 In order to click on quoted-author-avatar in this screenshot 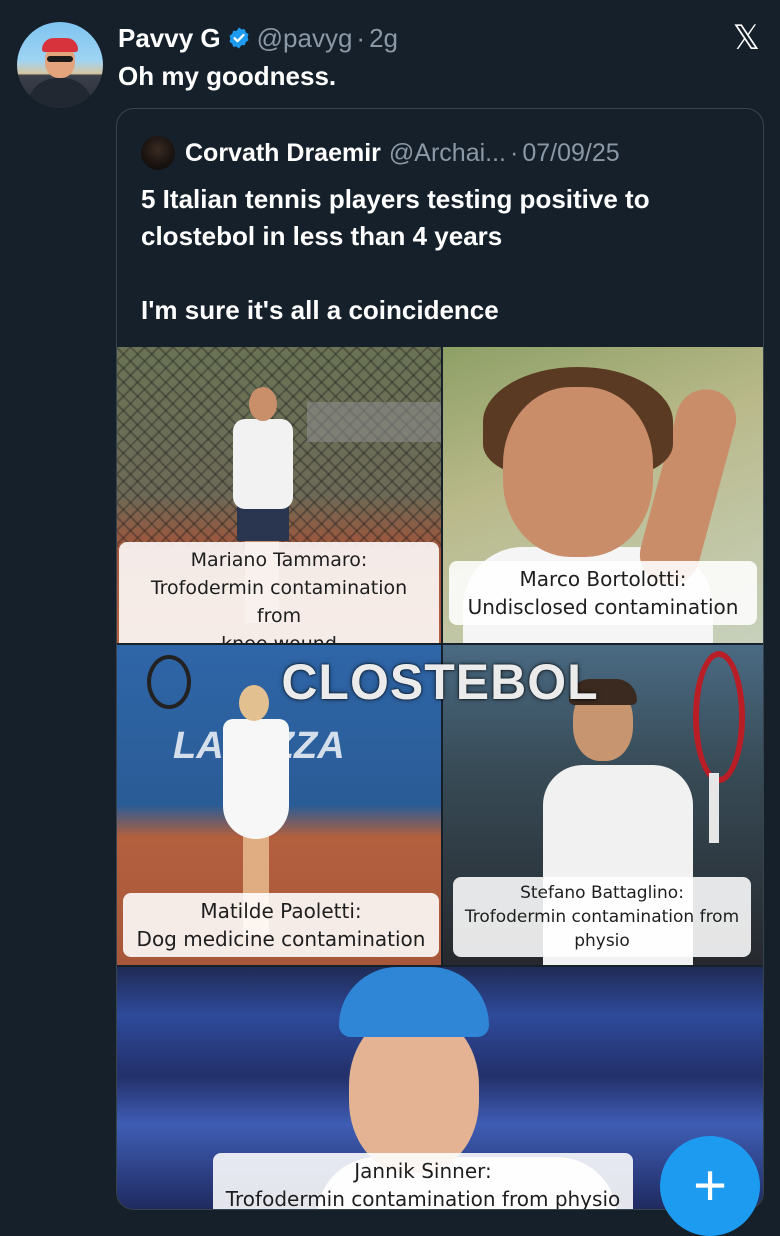, I will do `click(158, 153)`.